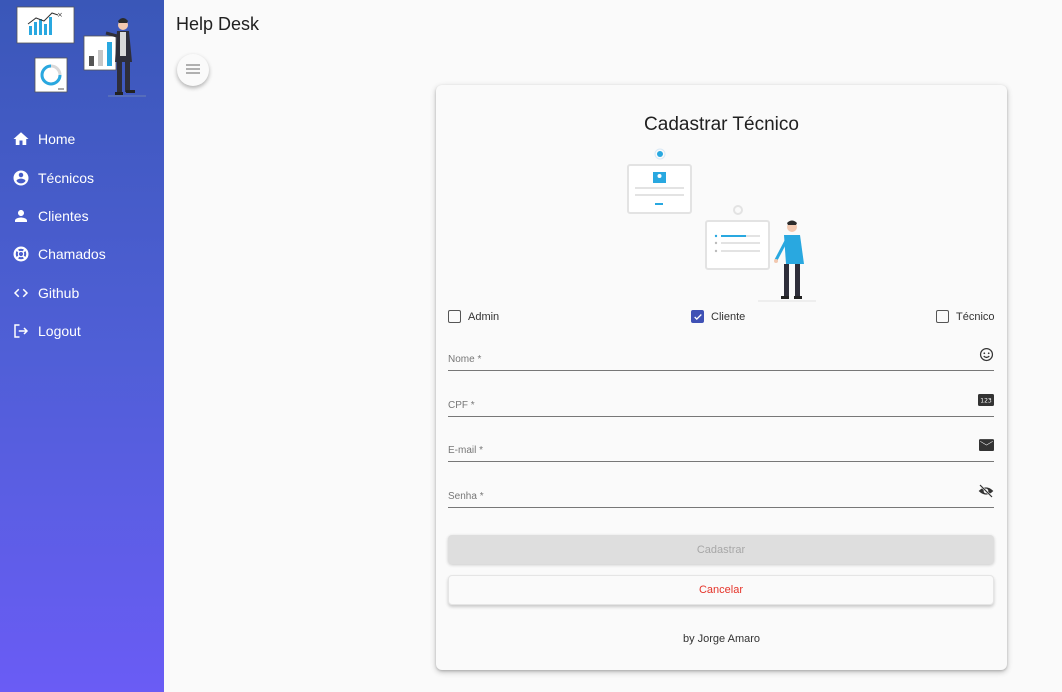  What do you see at coordinates (57, 139) in the screenshot?
I see `sidebar-item-label: Home` at bounding box center [57, 139].